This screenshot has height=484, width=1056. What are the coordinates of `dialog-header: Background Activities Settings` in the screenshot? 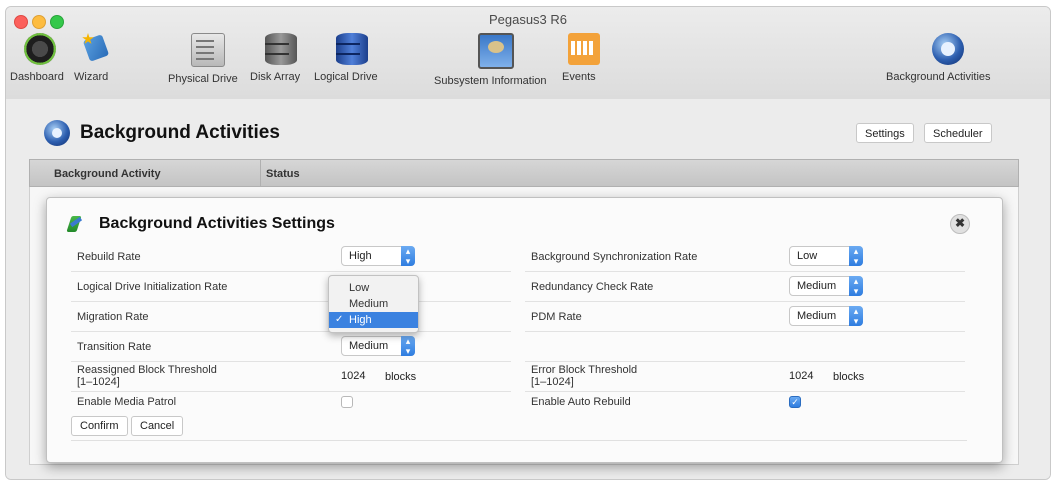 It's located at (201, 224).